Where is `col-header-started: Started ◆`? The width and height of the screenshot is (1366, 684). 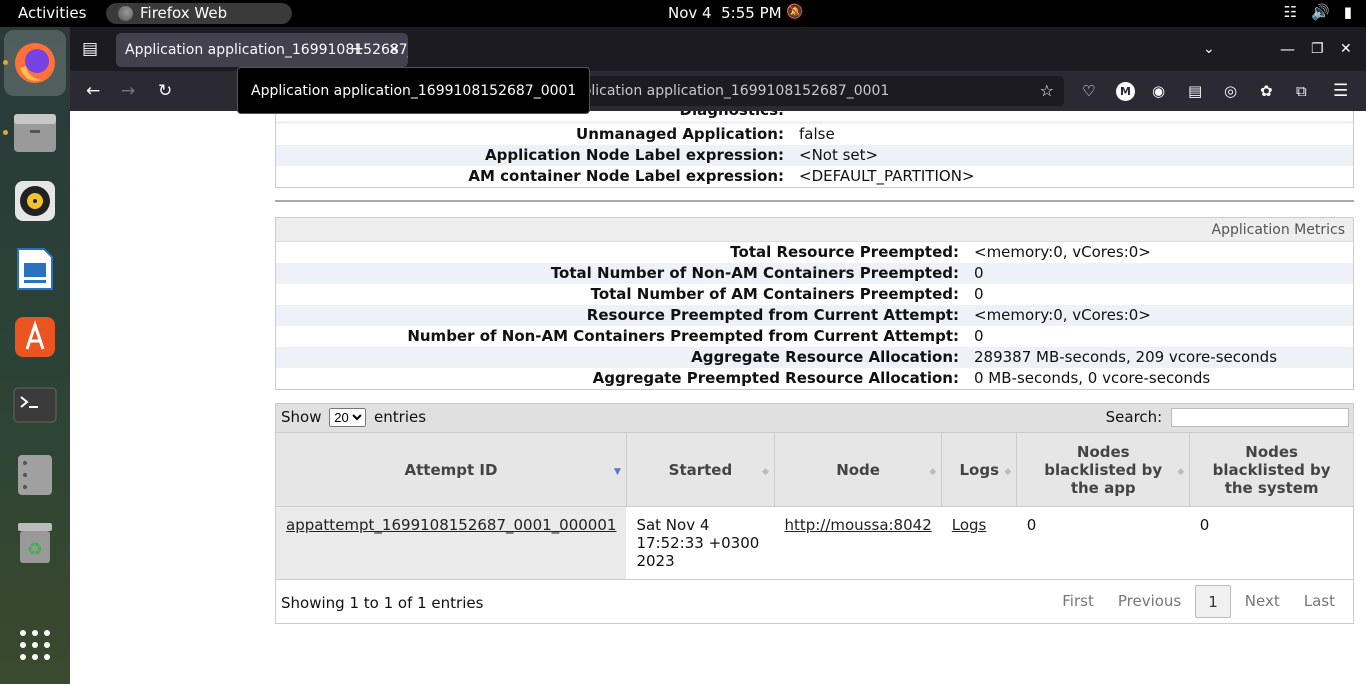
col-header-started: Started ◆ is located at coordinates (700, 469).